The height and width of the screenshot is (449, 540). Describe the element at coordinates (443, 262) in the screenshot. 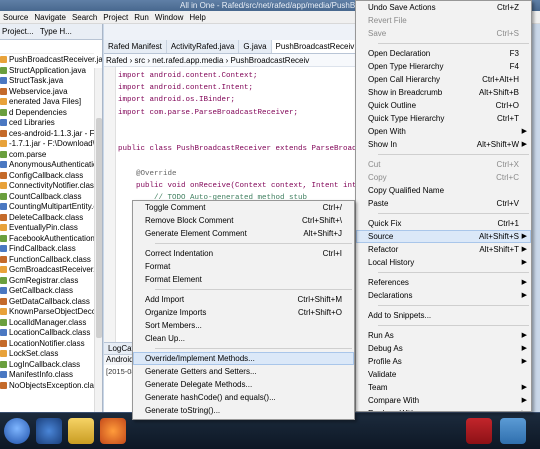

I see `menu-item-local-history: Local History ▶` at that location.